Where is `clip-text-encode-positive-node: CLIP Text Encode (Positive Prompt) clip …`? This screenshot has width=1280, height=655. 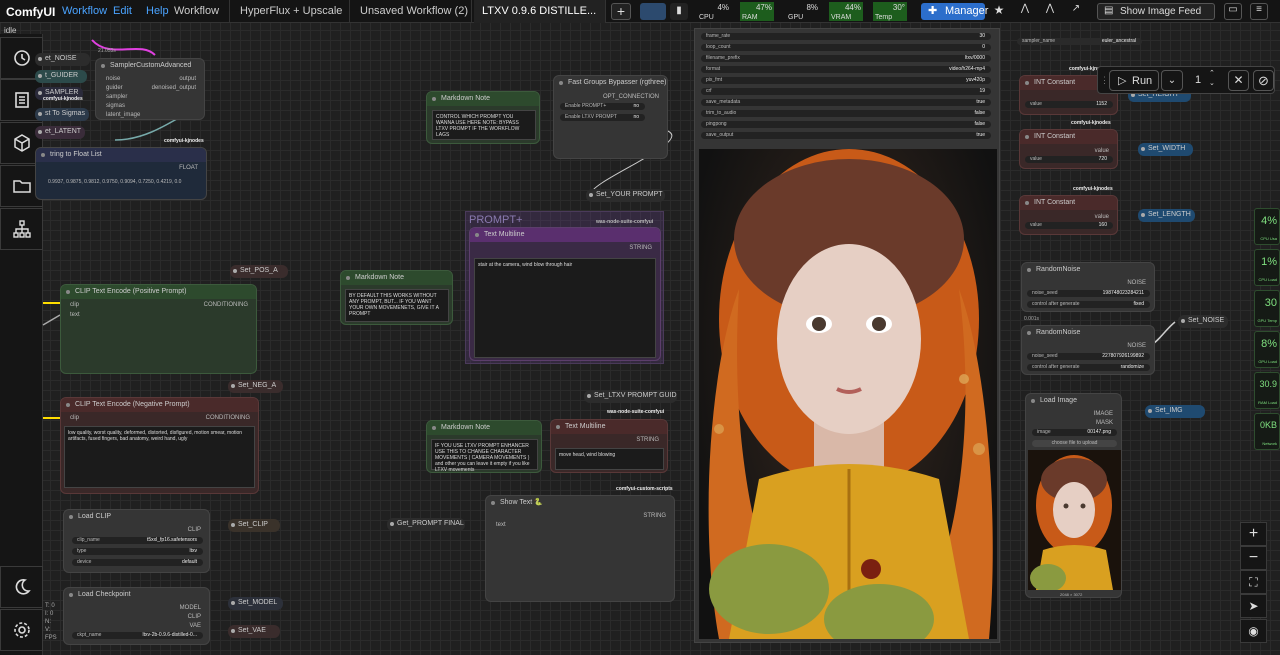 clip-text-encode-positive-node: CLIP Text Encode (Positive Prompt) clip … is located at coordinates (158, 329).